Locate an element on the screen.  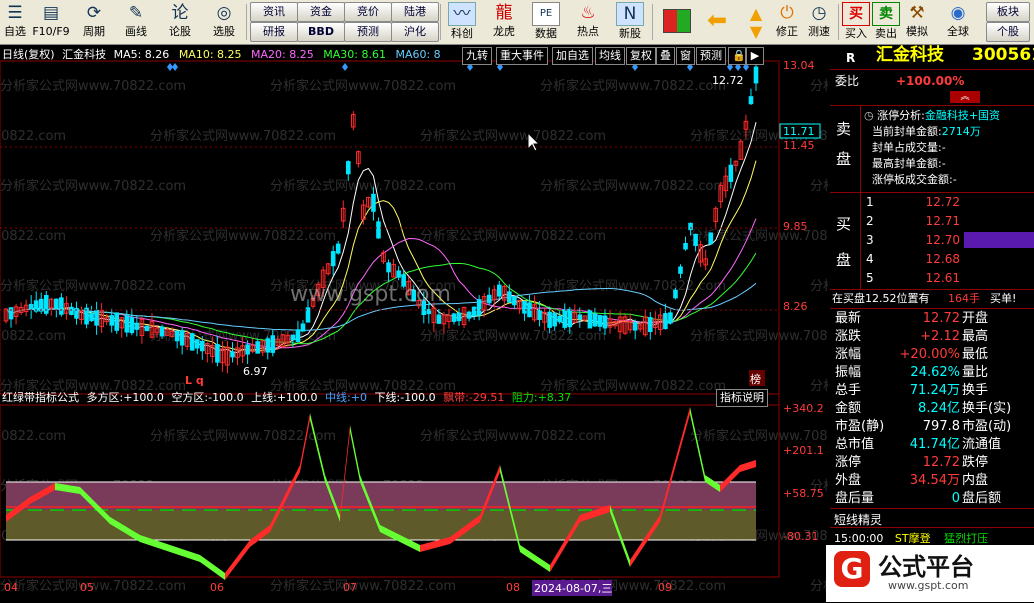
toolbar-button-fix: ⏻ 修正 is located at coordinates (787, 22).